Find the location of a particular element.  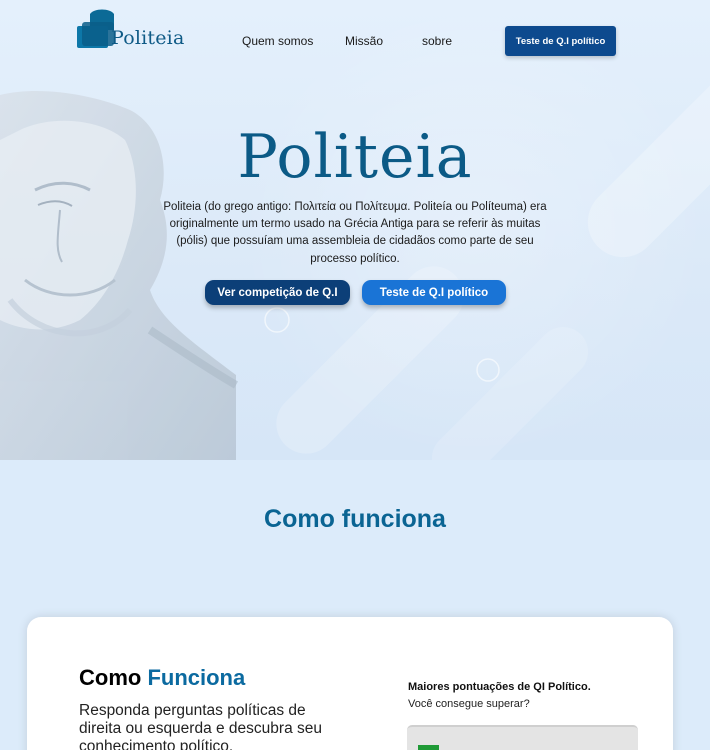

ranking-title: Maiores pontuações de QI Político. is located at coordinates (499, 687).